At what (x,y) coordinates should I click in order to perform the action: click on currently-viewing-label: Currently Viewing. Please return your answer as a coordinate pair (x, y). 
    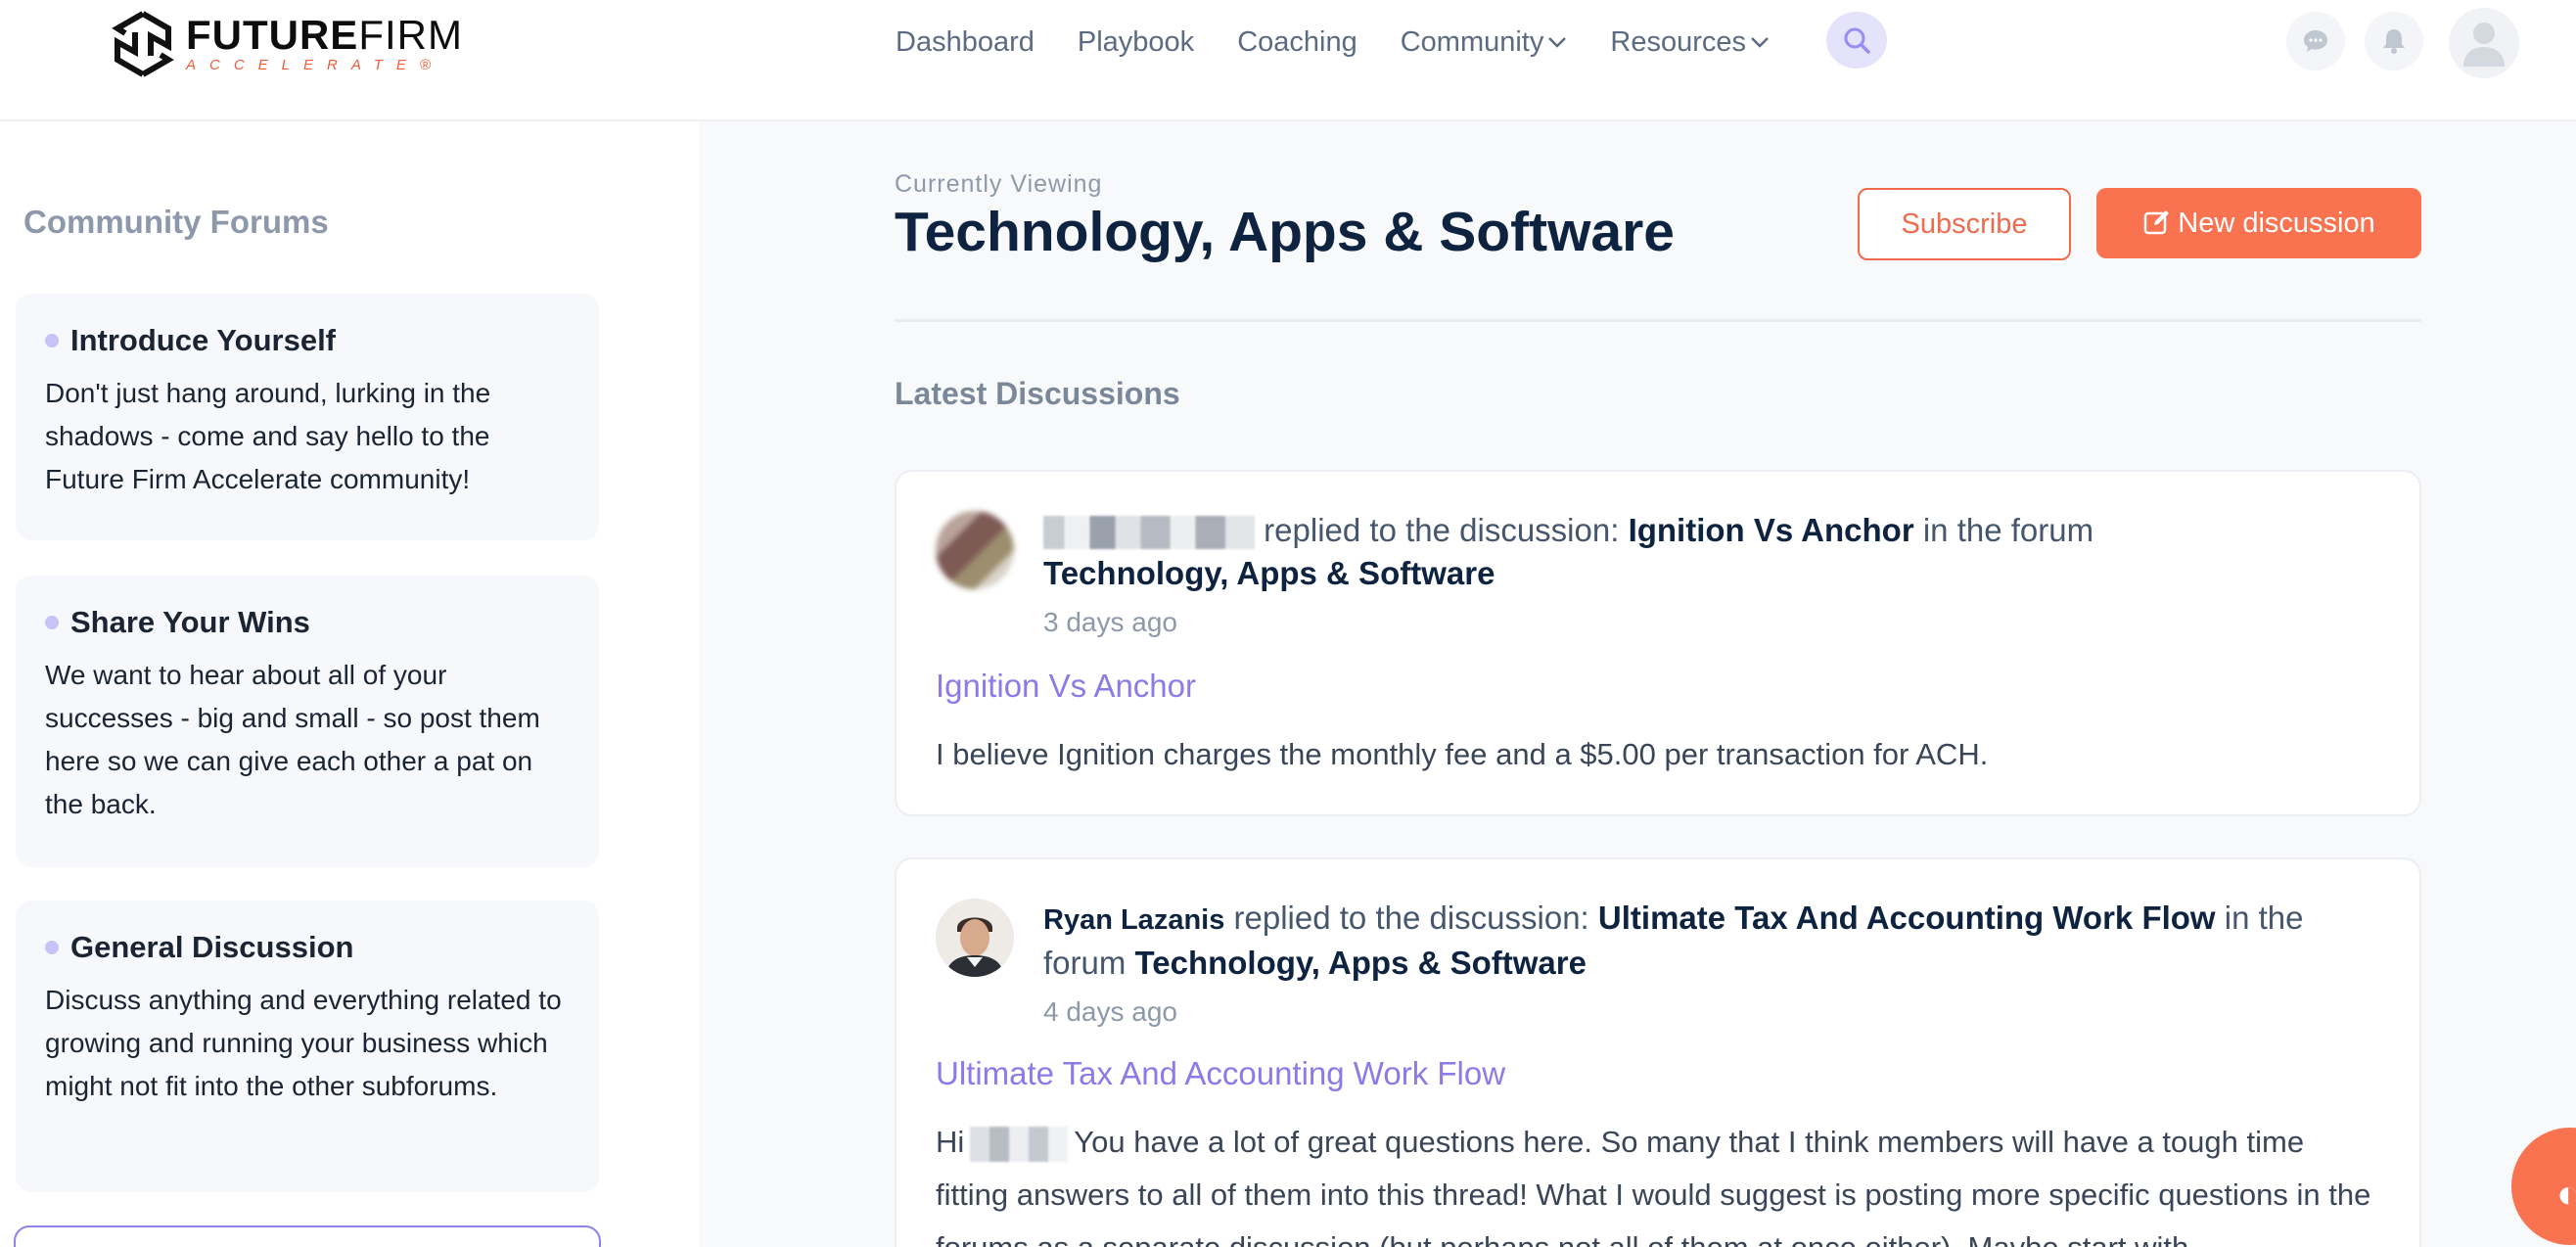
    Looking at the image, I should click on (999, 184).